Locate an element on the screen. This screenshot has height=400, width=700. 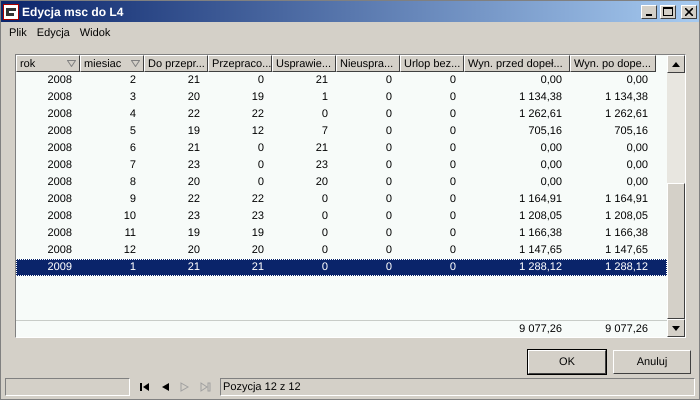
table-row: 2008 7 23 0 23 0 0 0,00 0,00 is located at coordinates (341, 165).